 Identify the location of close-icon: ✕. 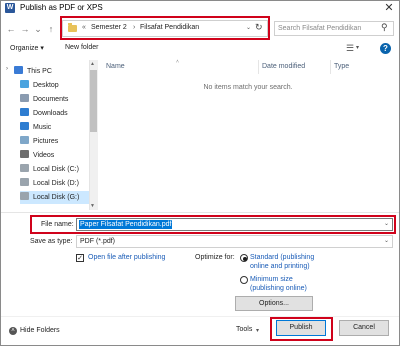
(389, 8).